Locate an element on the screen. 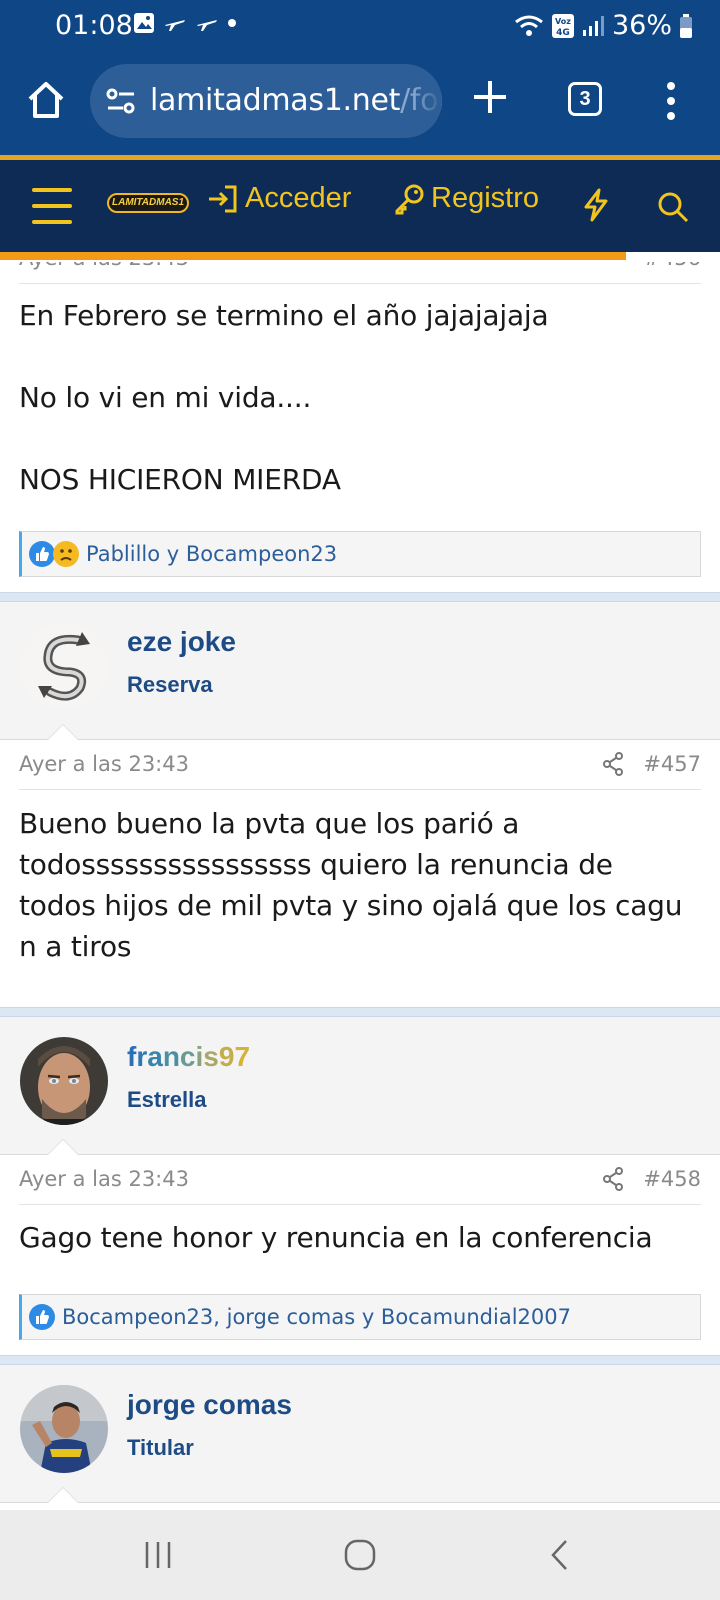  back-icon is located at coordinates (560, 1555).